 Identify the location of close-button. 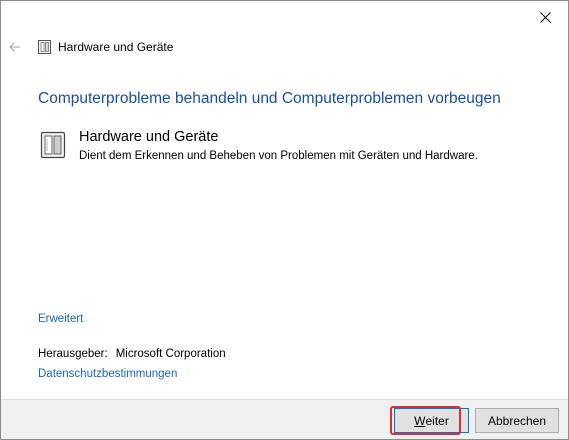
(545, 17).